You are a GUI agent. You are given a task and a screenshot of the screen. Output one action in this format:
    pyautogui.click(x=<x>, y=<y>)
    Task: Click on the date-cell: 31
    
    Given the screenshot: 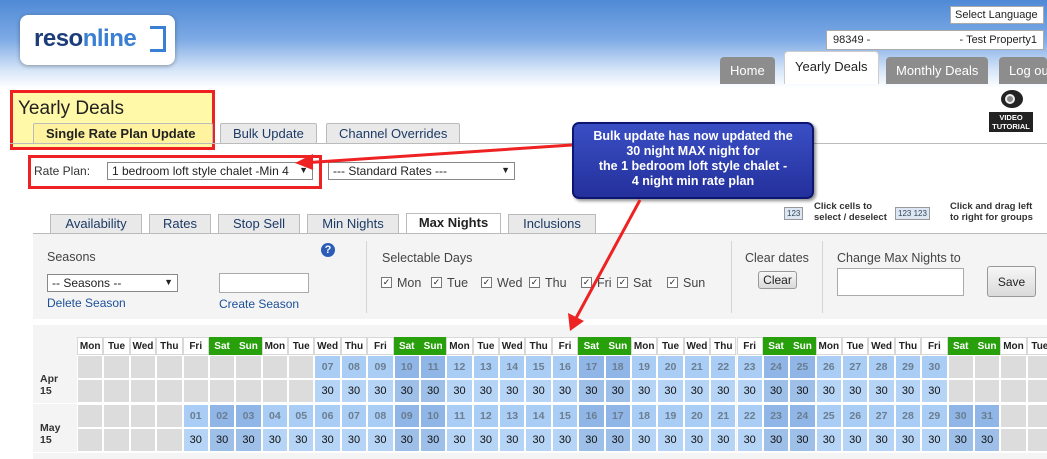 What is the action you would take?
    pyautogui.click(x=987, y=416)
    